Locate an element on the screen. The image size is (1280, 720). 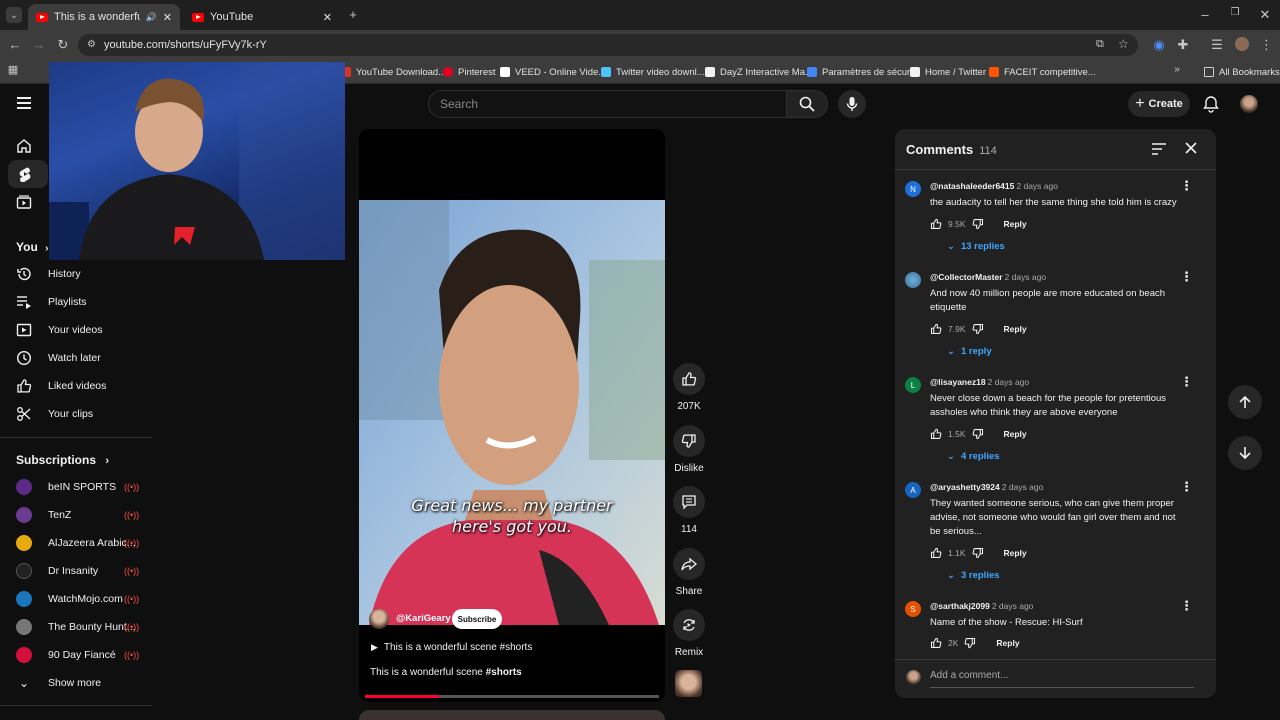
create-button: + Create is located at coordinates (1159, 104).